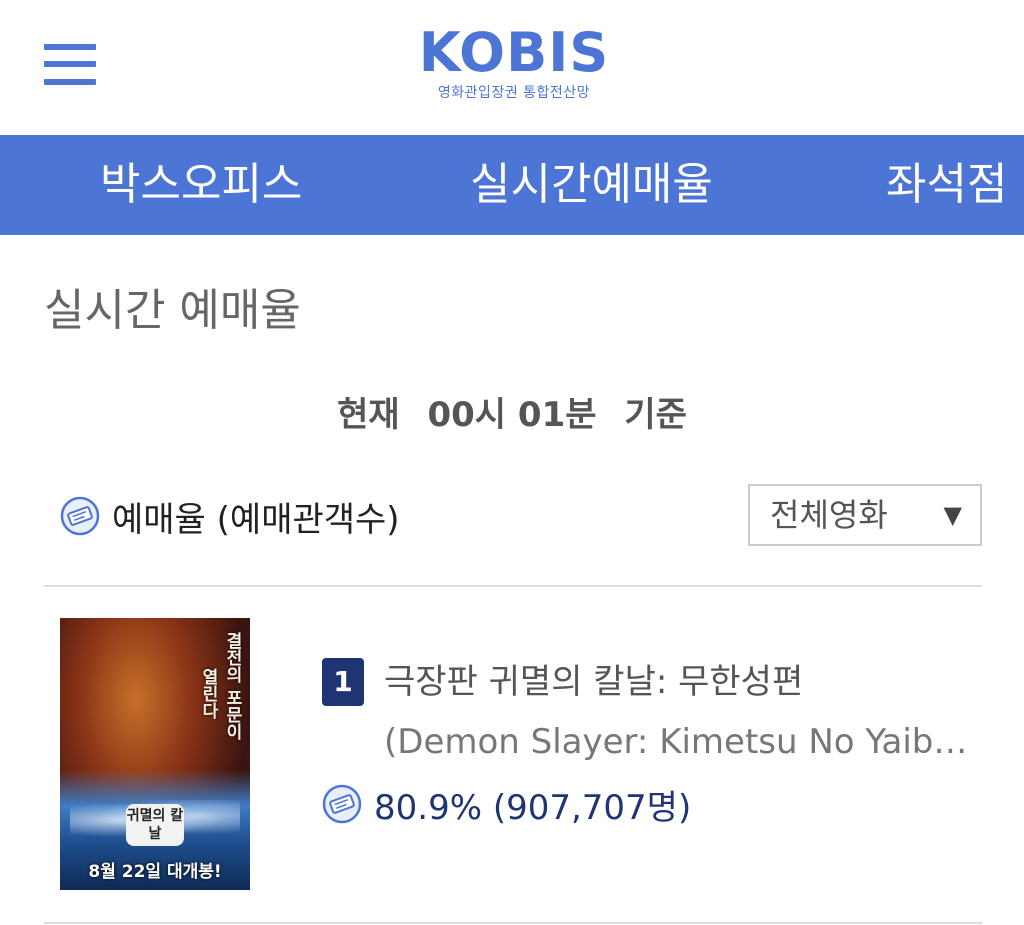 The image size is (1024, 925). I want to click on page-title: 실시간 예매율, so click(172, 310).